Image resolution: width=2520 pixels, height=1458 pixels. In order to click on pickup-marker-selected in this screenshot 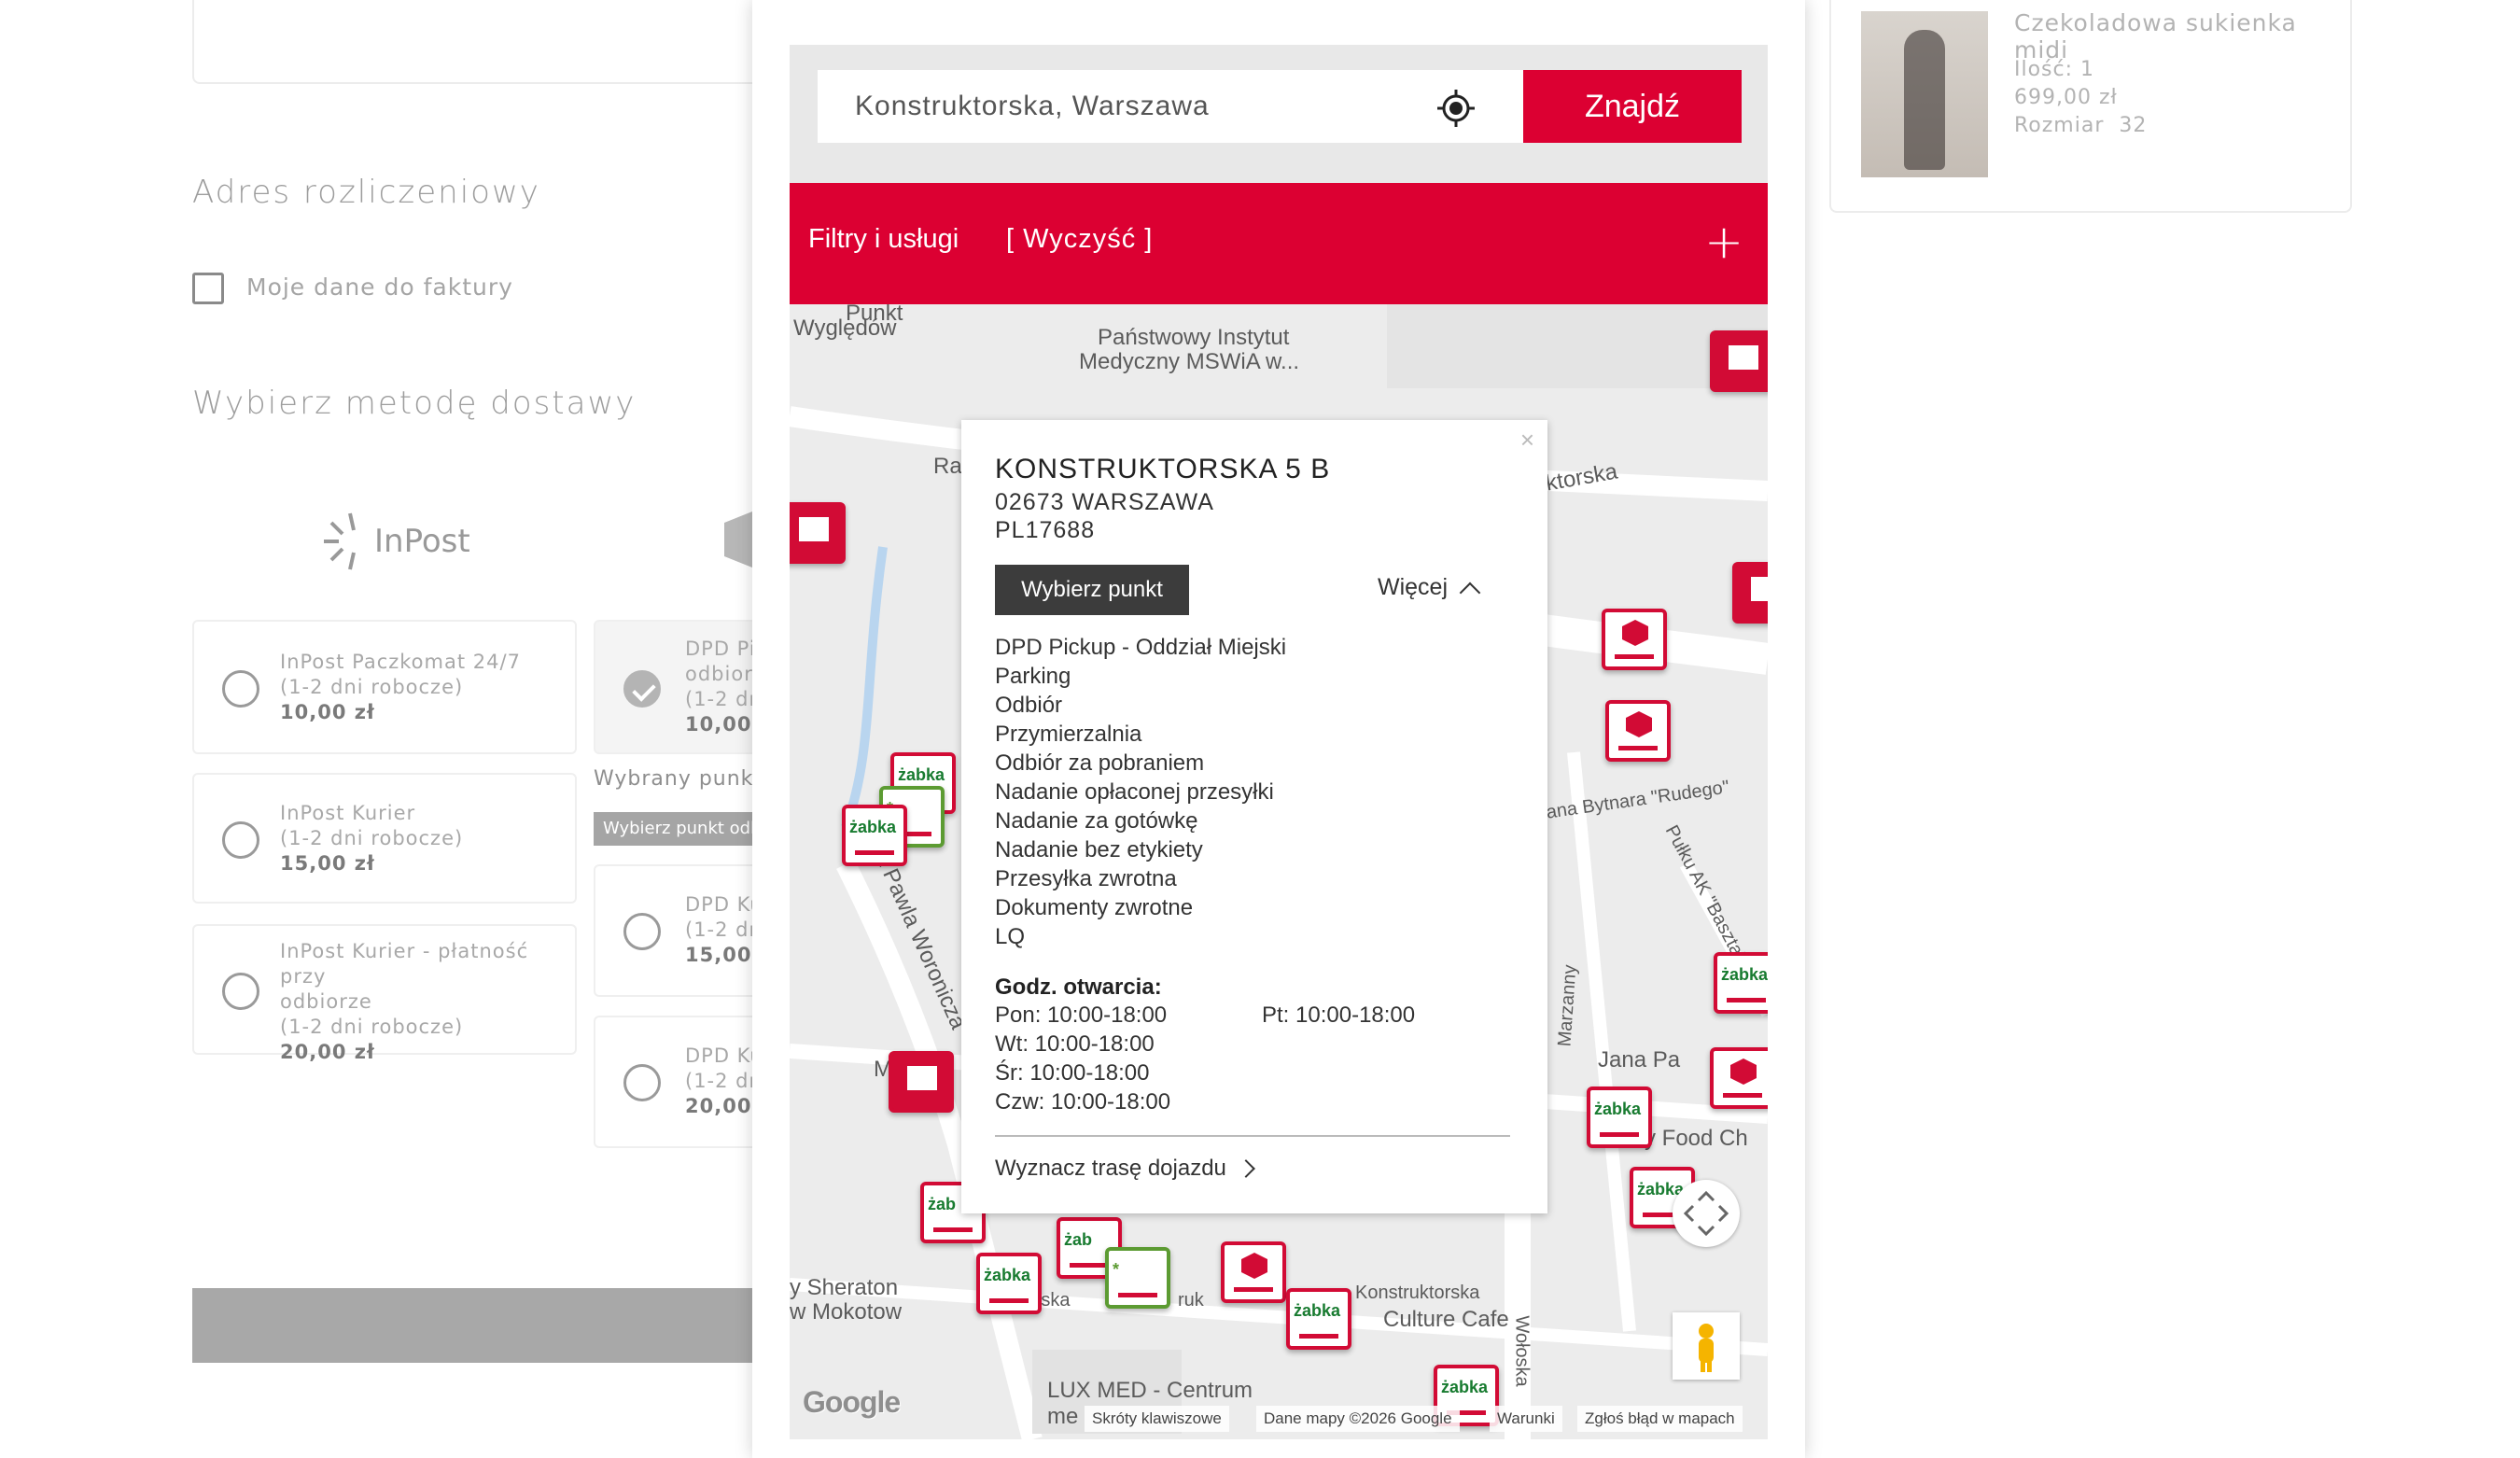, I will do `click(1253, 1272)`.